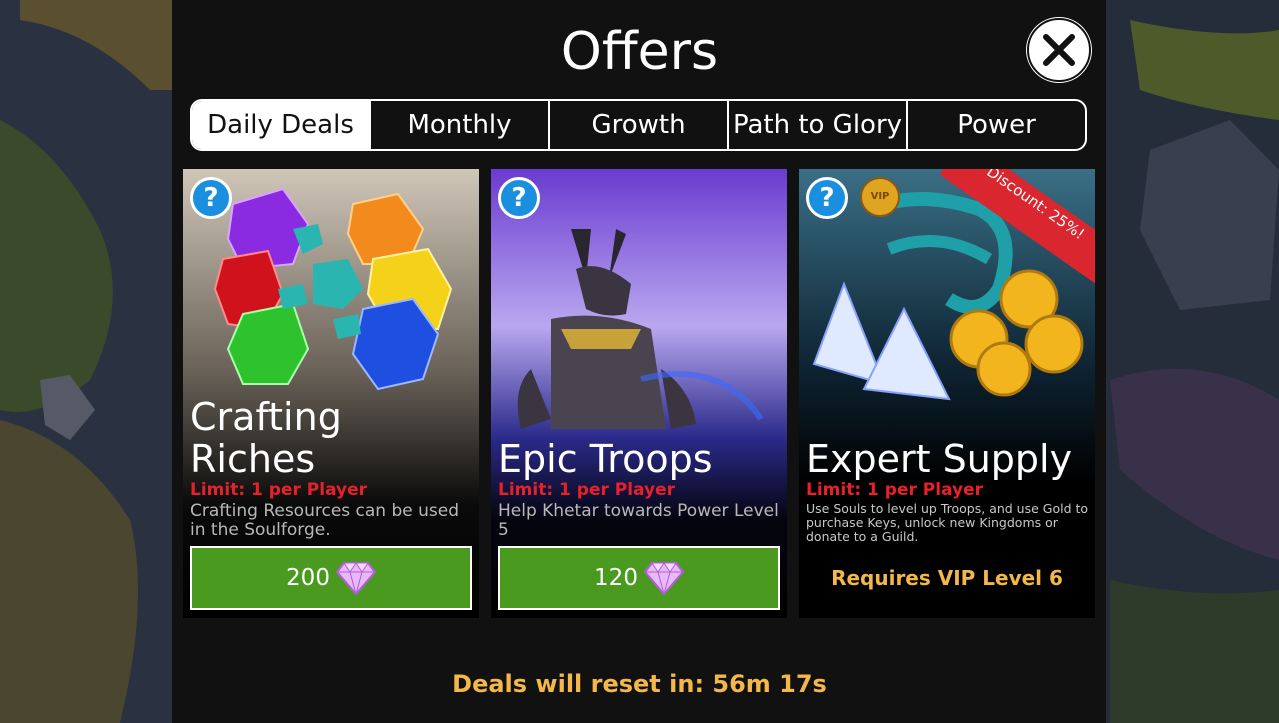 This screenshot has width=1279, height=723. What do you see at coordinates (639, 684) in the screenshot?
I see `reset-timer: Deals will reset in: 56m 17s` at bounding box center [639, 684].